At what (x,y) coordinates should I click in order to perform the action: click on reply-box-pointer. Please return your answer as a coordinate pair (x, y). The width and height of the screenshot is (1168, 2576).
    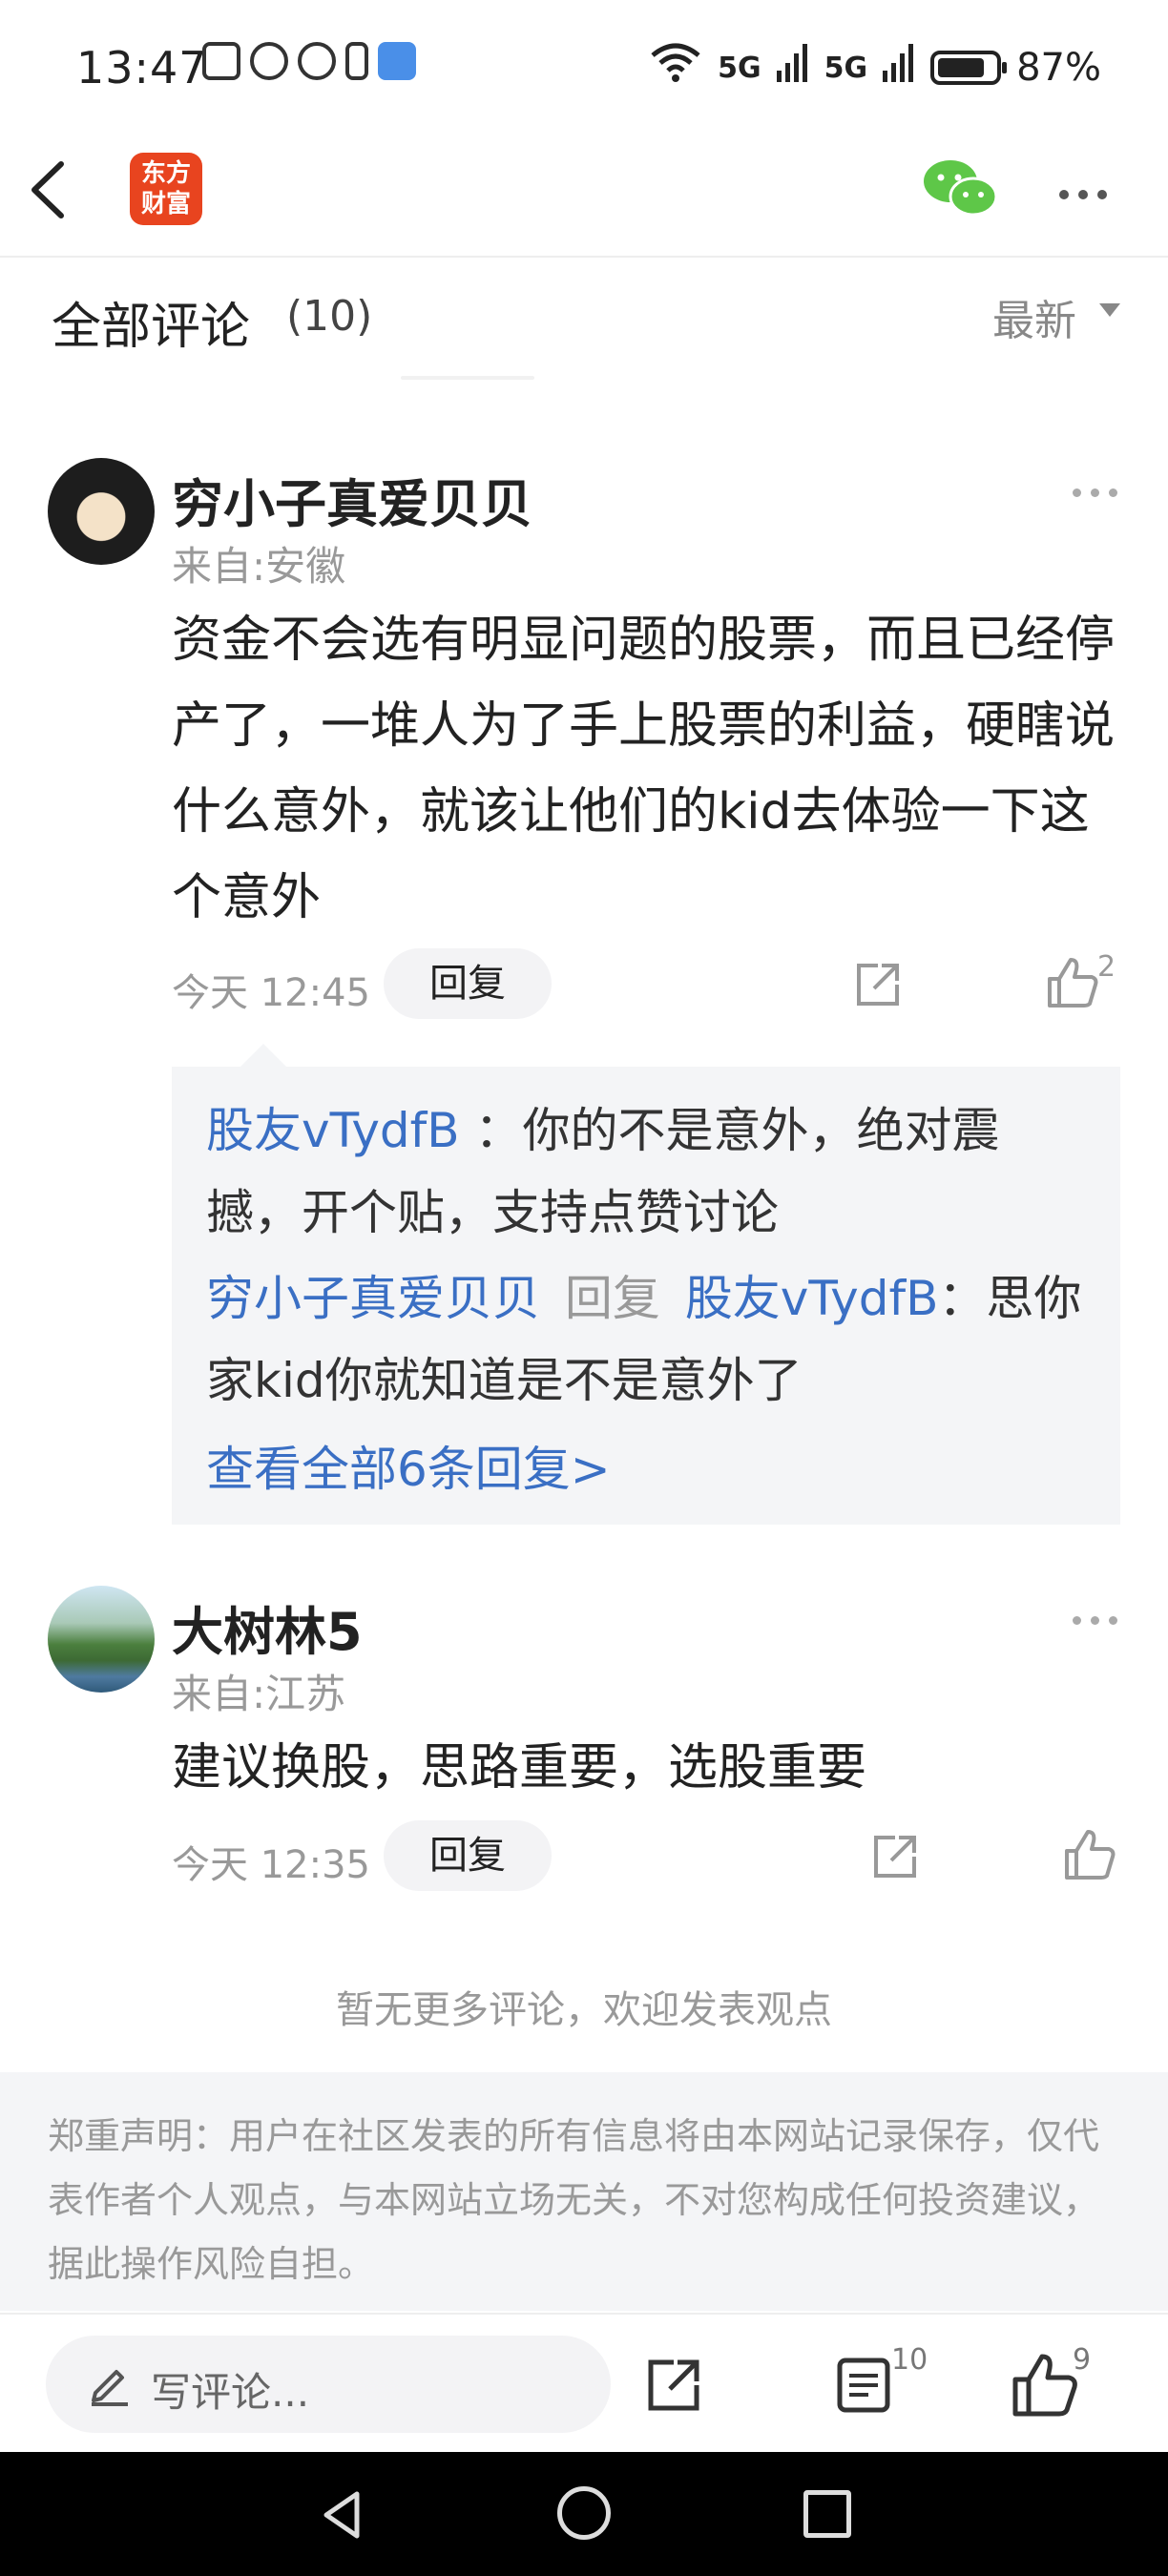
    Looking at the image, I should click on (263, 1055).